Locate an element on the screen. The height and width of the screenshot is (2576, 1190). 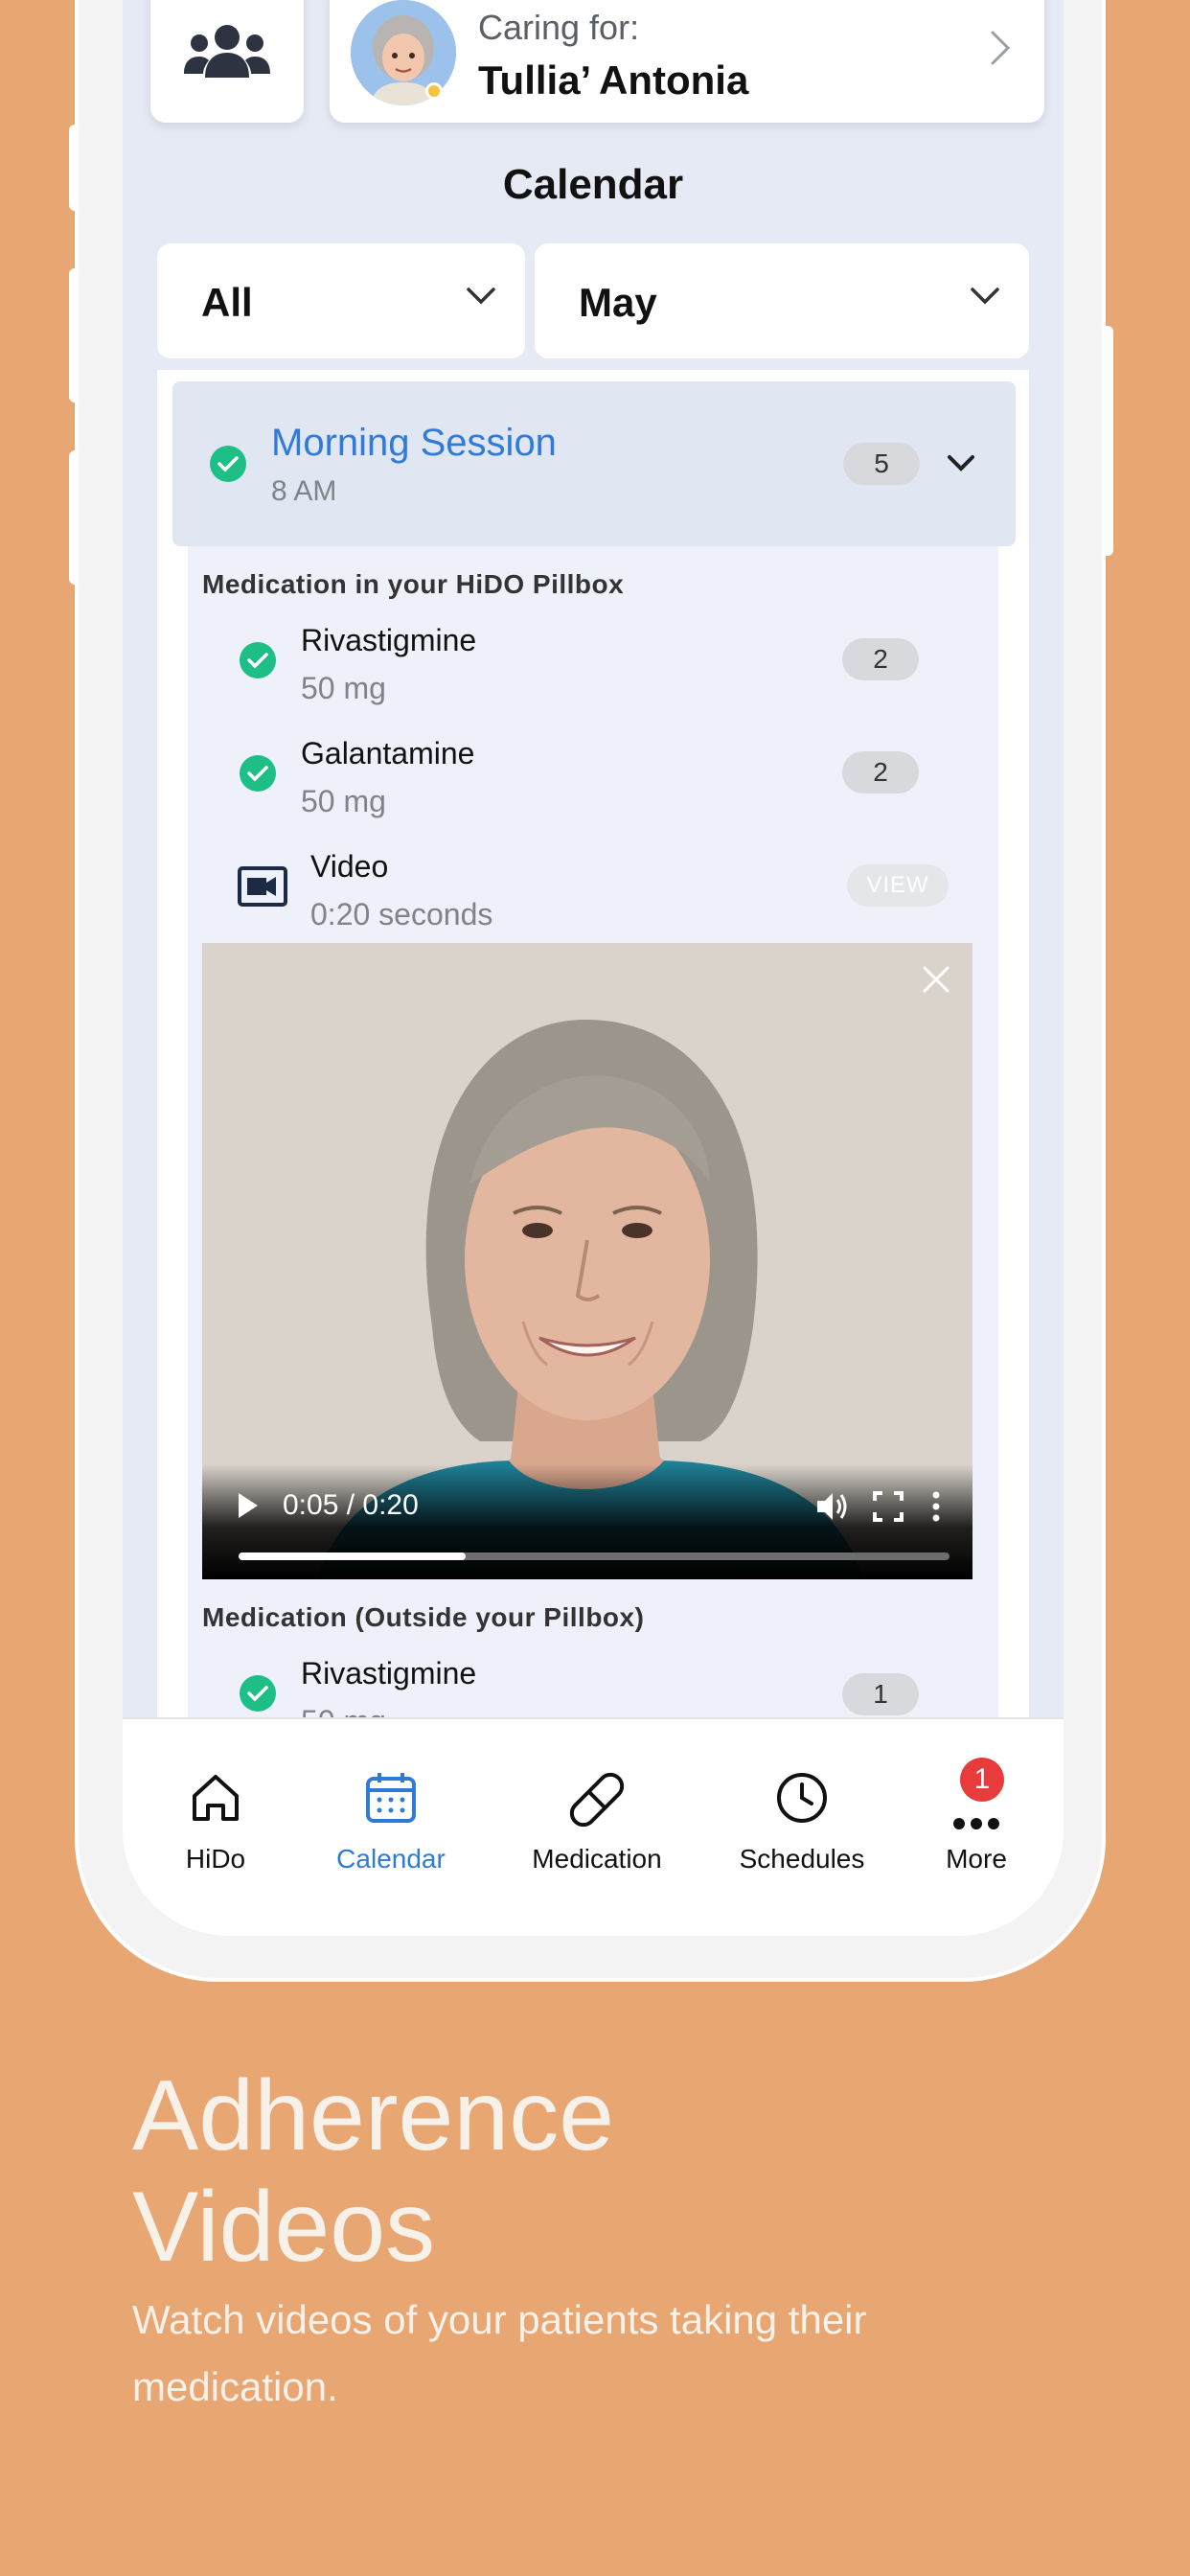
video-controls: 0:05 / 0:20 is located at coordinates (588, 1521).